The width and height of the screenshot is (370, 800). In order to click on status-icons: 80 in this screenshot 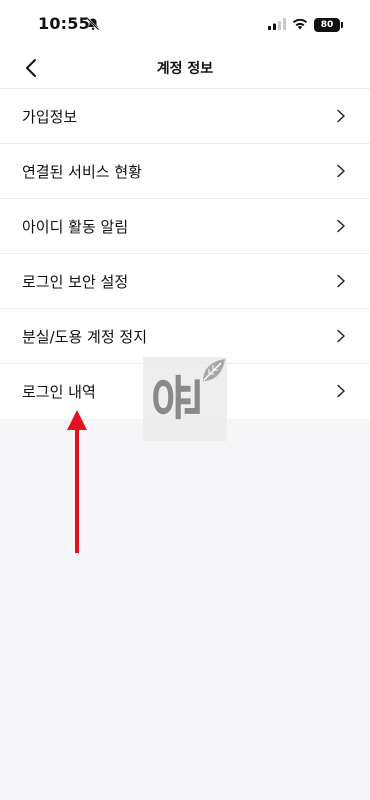, I will do `click(305, 24)`.